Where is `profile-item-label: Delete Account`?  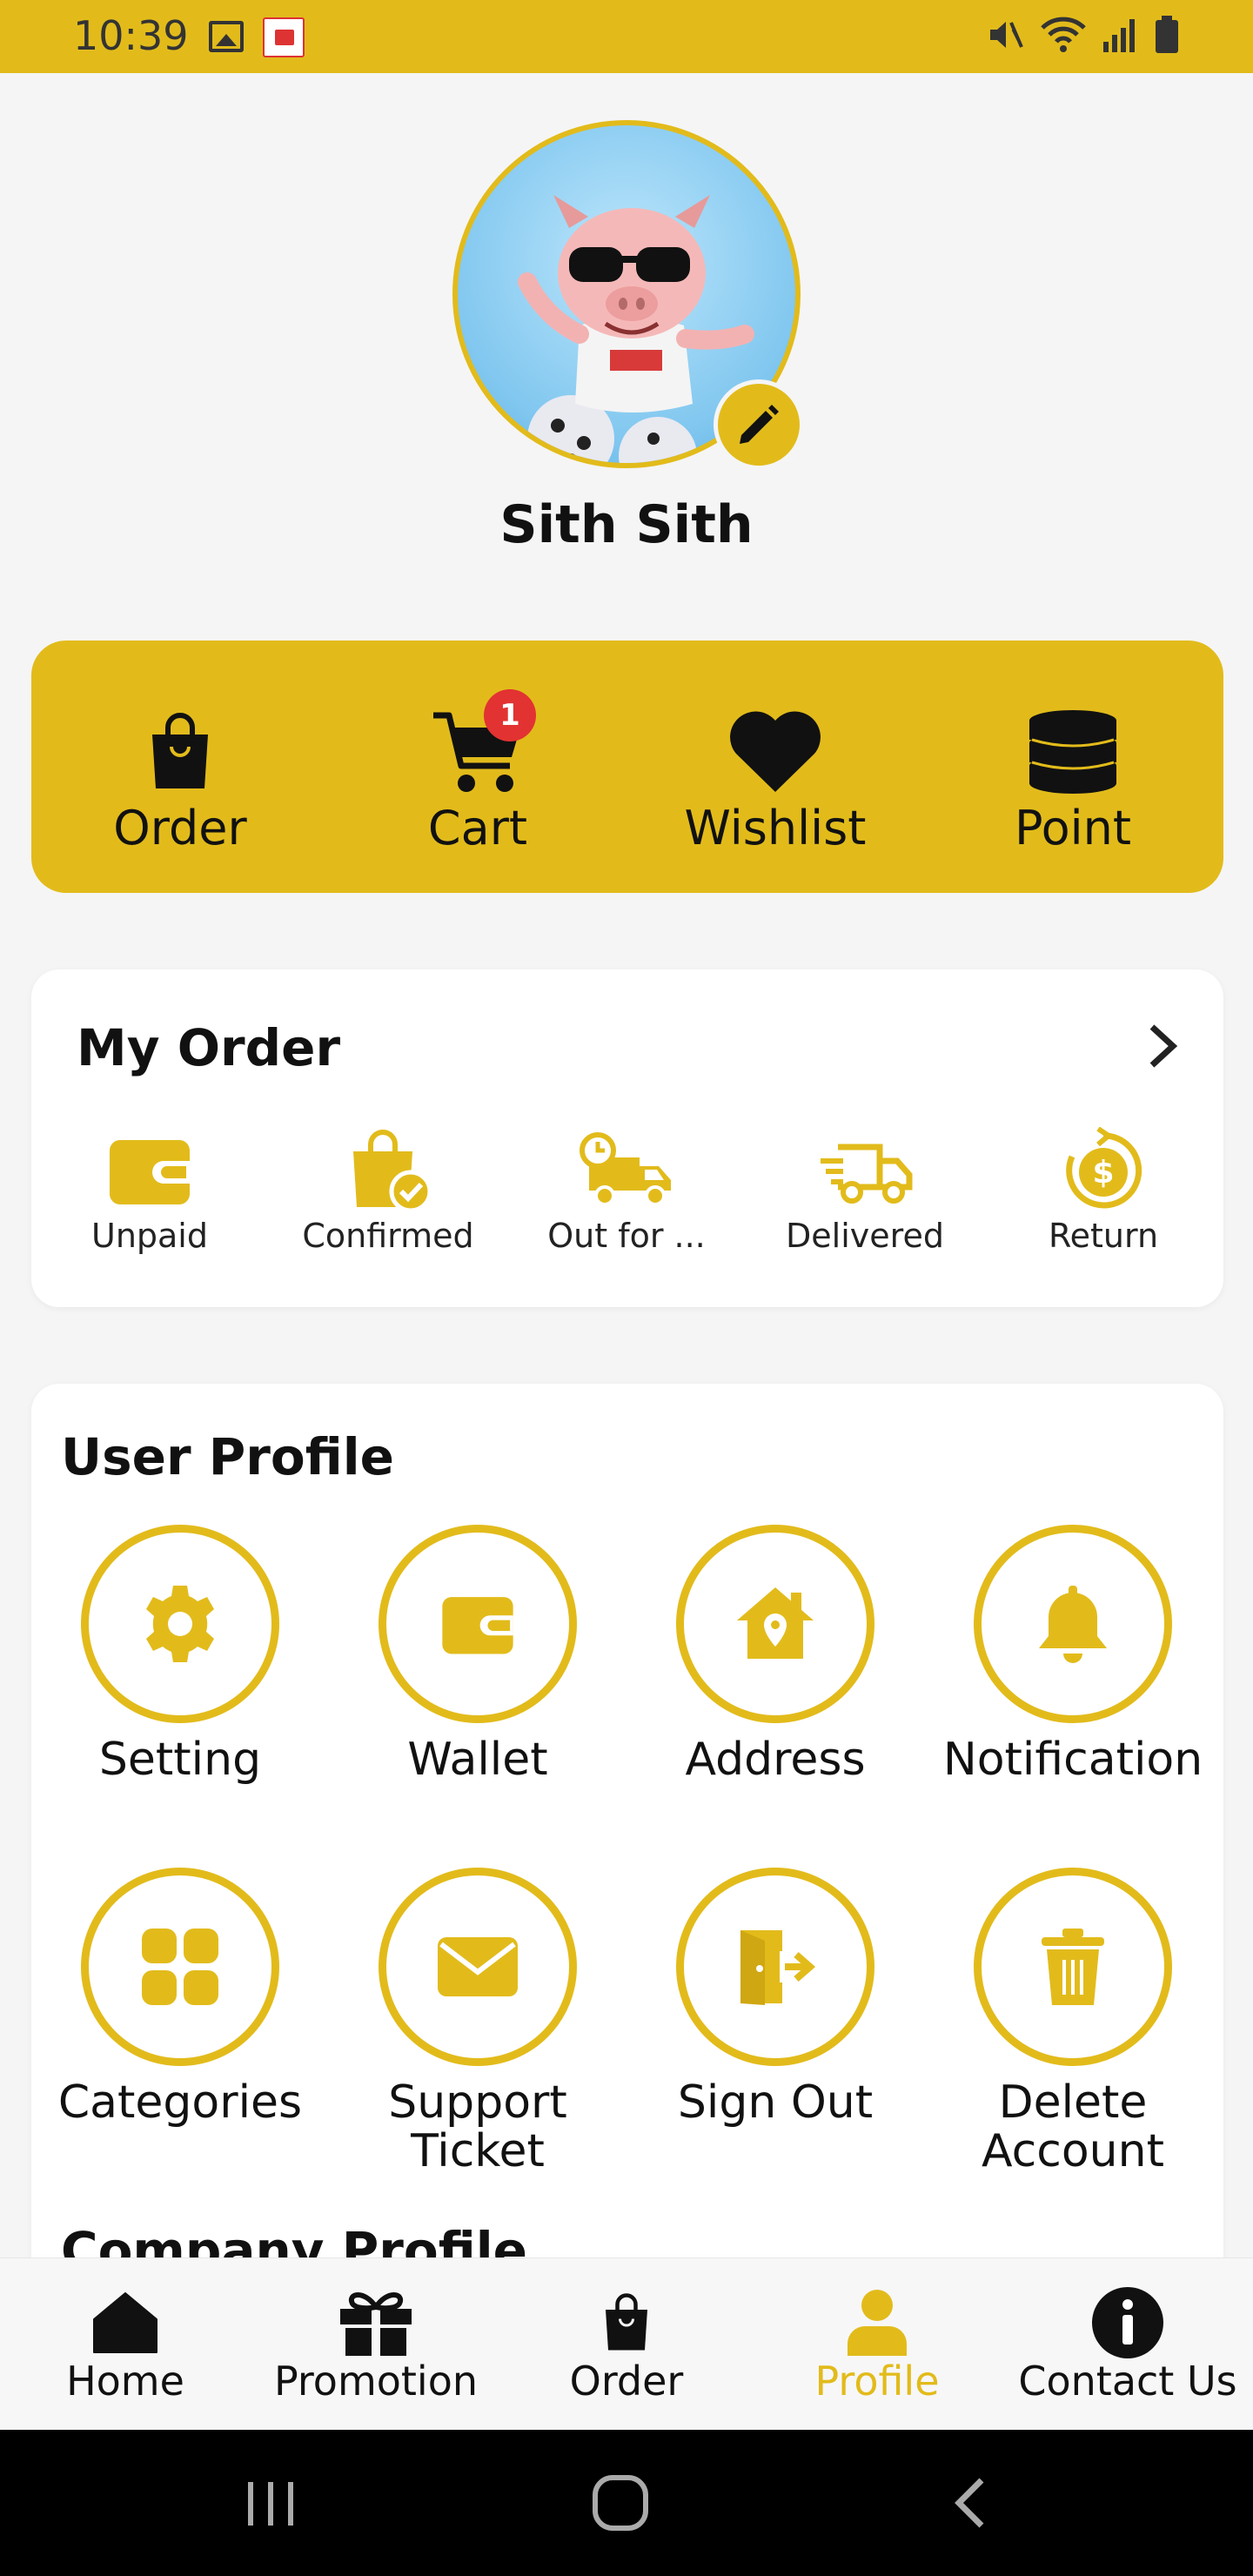 profile-item-label: Delete Account is located at coordinates (1073, 2126).